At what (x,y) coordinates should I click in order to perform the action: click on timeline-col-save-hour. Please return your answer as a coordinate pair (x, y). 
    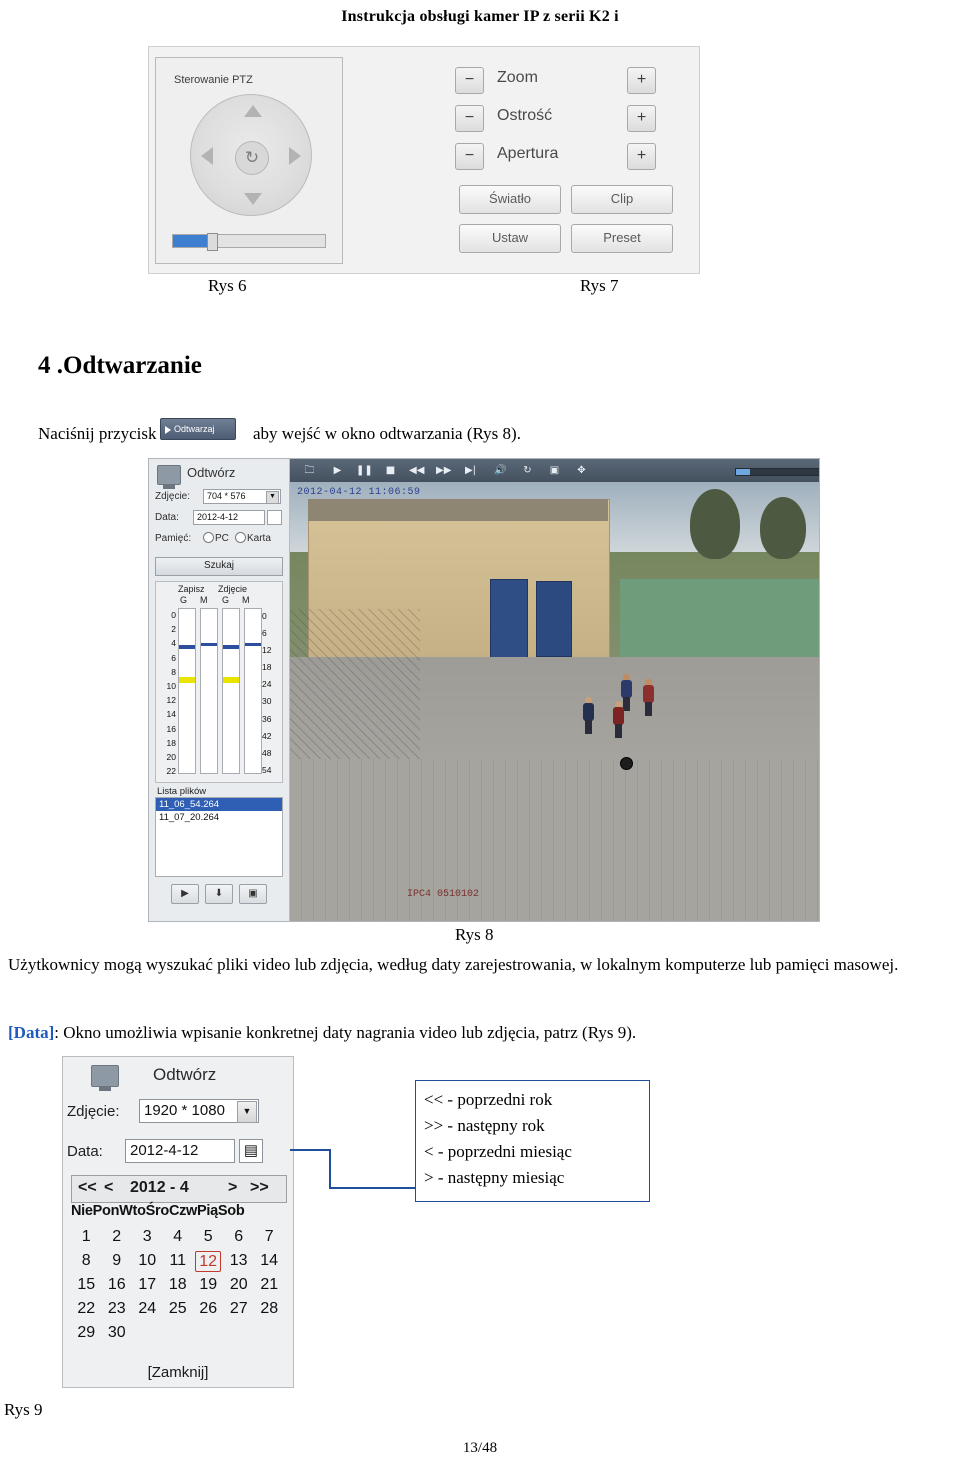
    Looking at the image, I should click on (187, 691).